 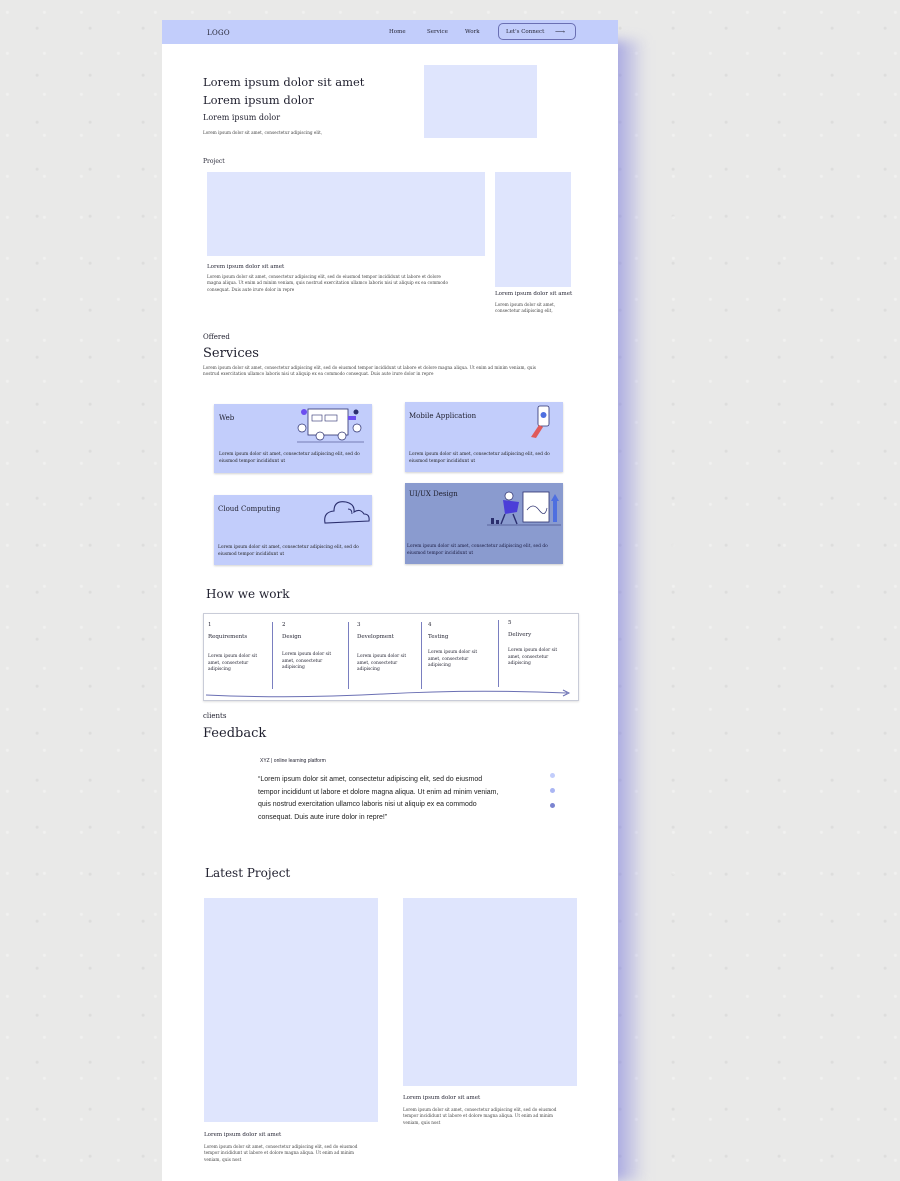 I want to click on step-number: 3, so click(x=359, y=625).